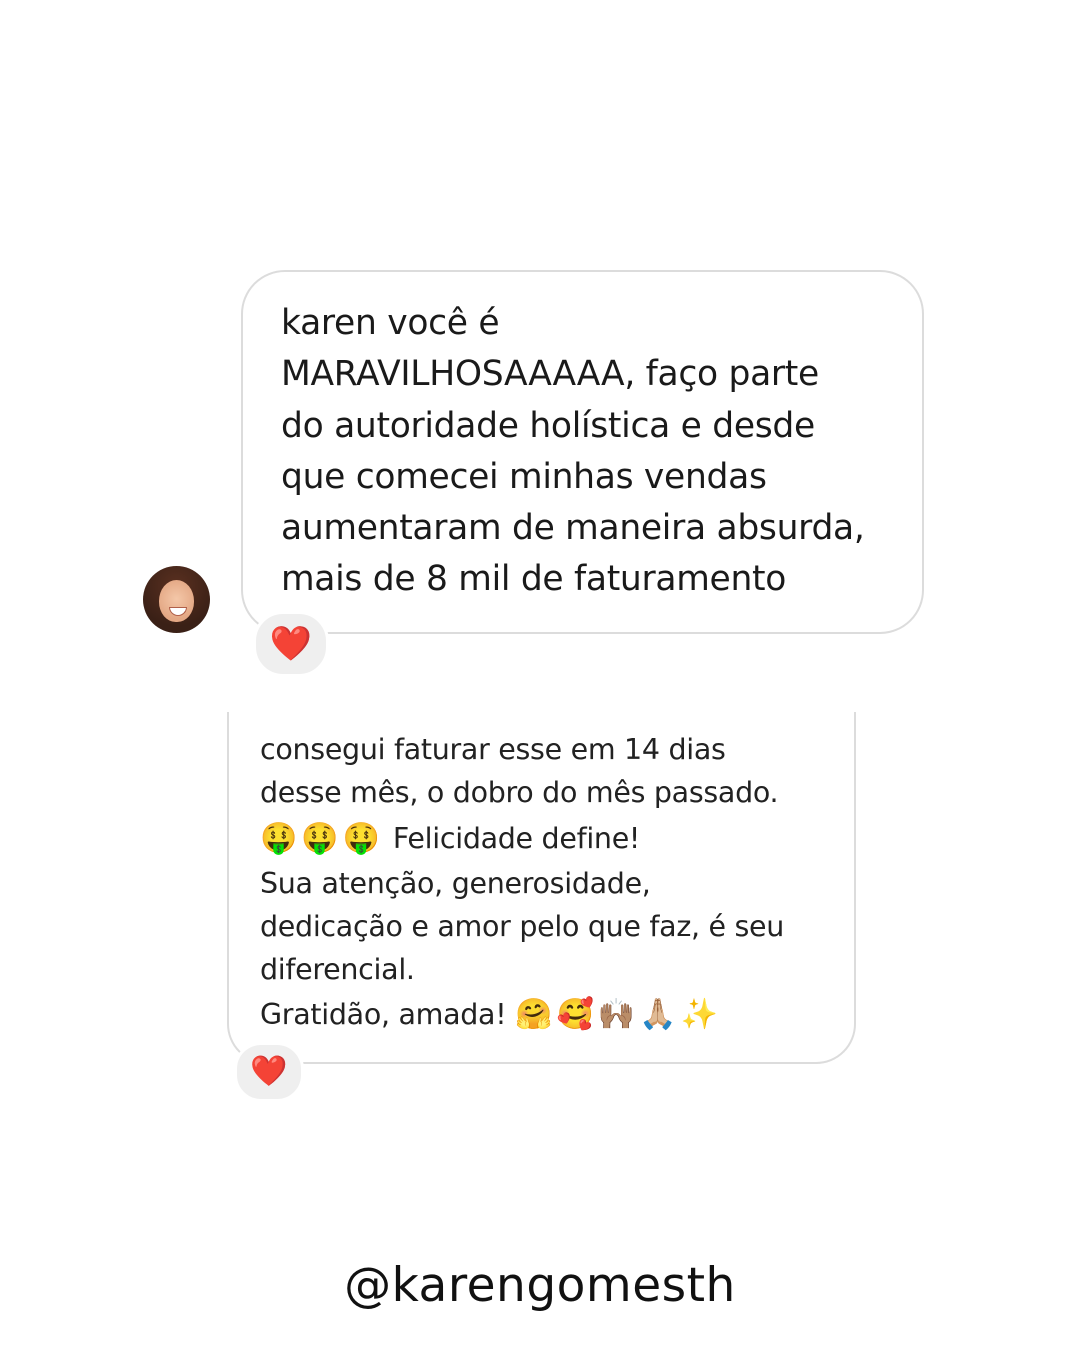  I want to click on message-line: dedicação e amor pelo que faz, é seu, so click(522, 926).